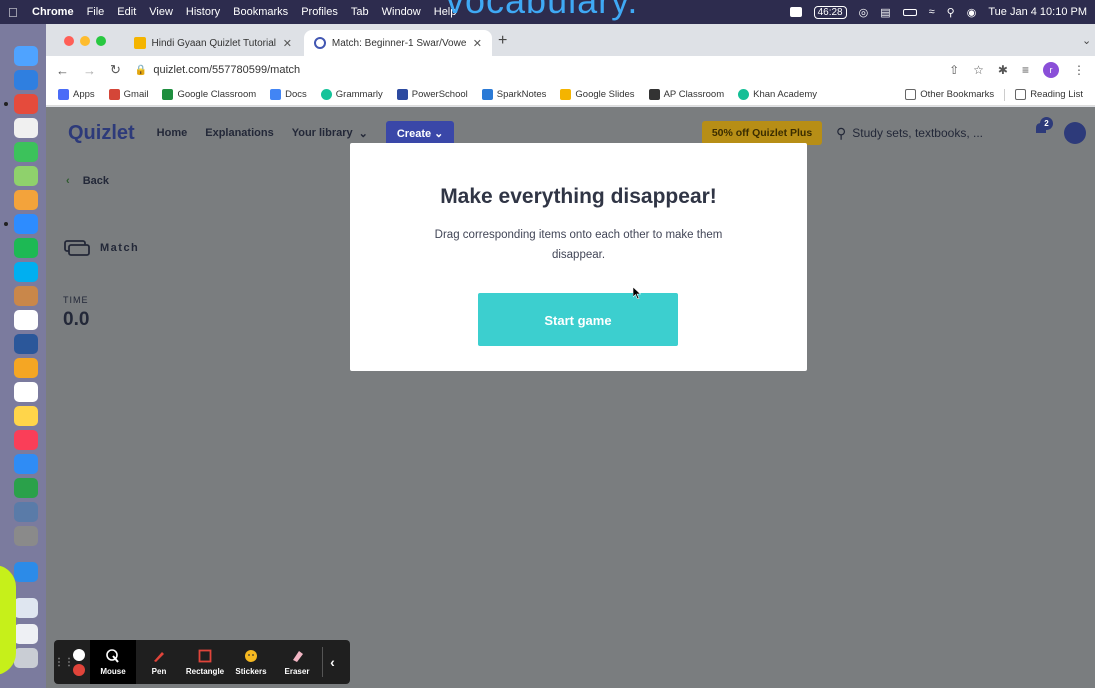  What do you see at coordinates (1003, 70) in the screenshot?
I see `extensions-icon: ✱` at bounding box center [1003, 70].